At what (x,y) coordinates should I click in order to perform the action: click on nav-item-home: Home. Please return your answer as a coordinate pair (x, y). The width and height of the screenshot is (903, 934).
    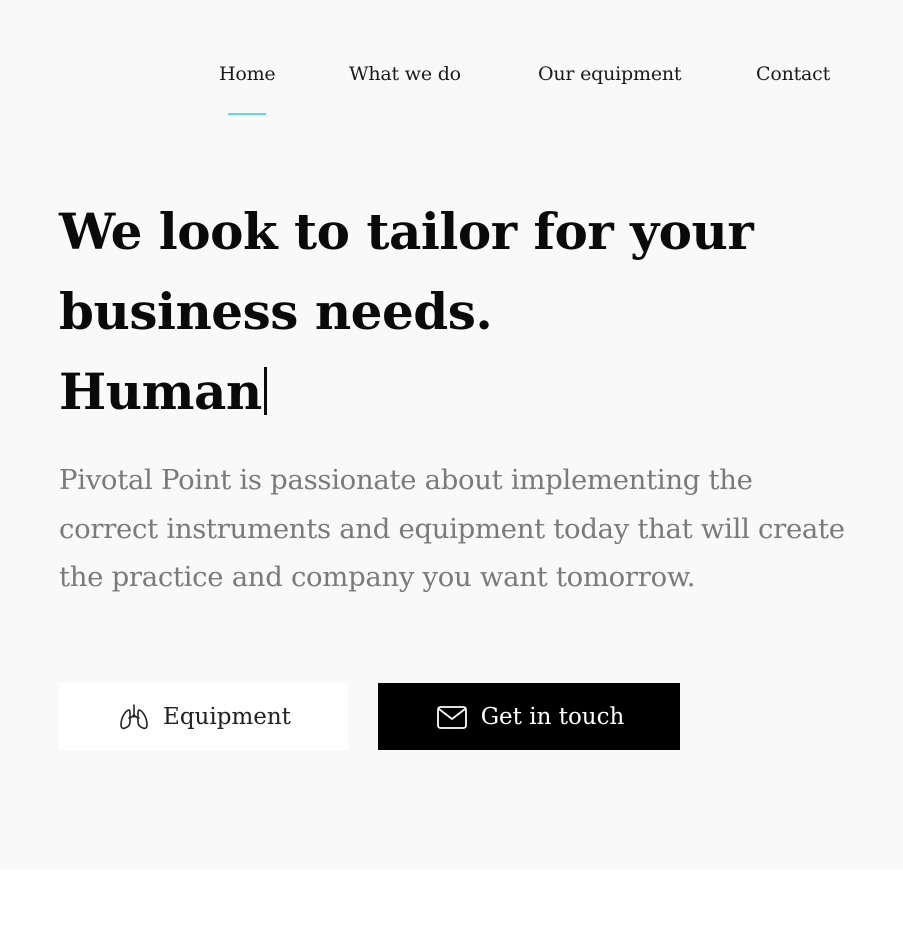
    Looking at the image, I should click on (247, 74).